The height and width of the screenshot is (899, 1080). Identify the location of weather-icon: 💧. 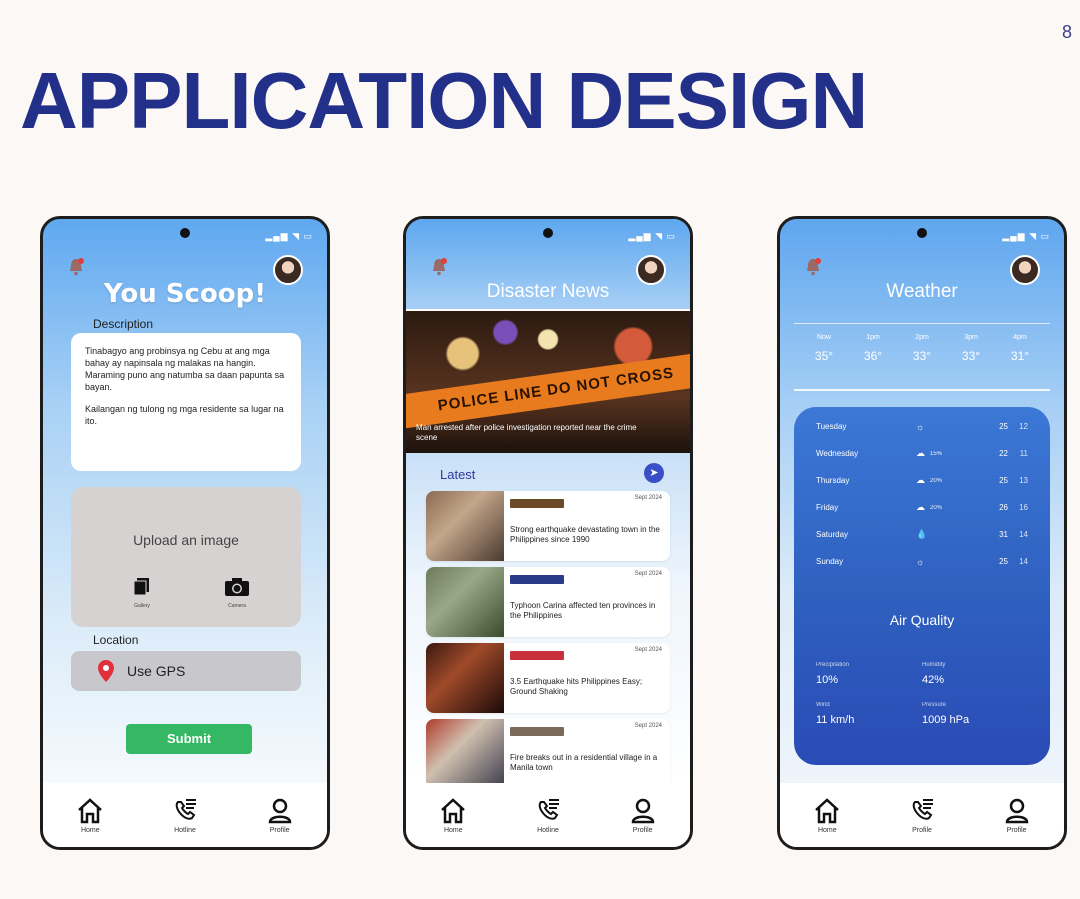
(922, 534).